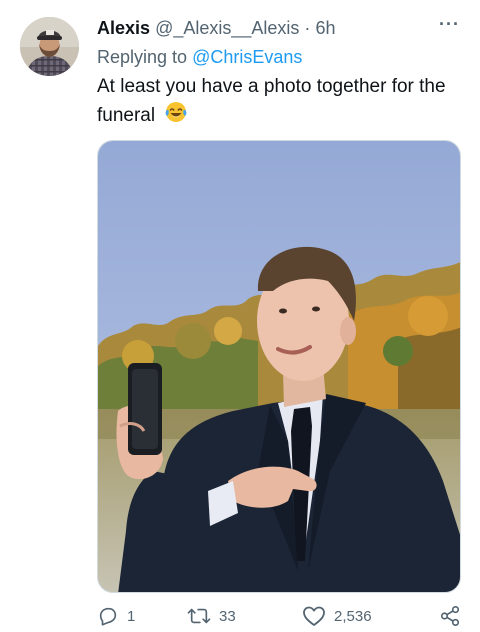 Image resolution: width=480 pixels, height=632 pixels. What do you see at coordinates (145, 57) in the screenshot?
I see `replying-prefix: Replying to` at bounding box center [145, 57].